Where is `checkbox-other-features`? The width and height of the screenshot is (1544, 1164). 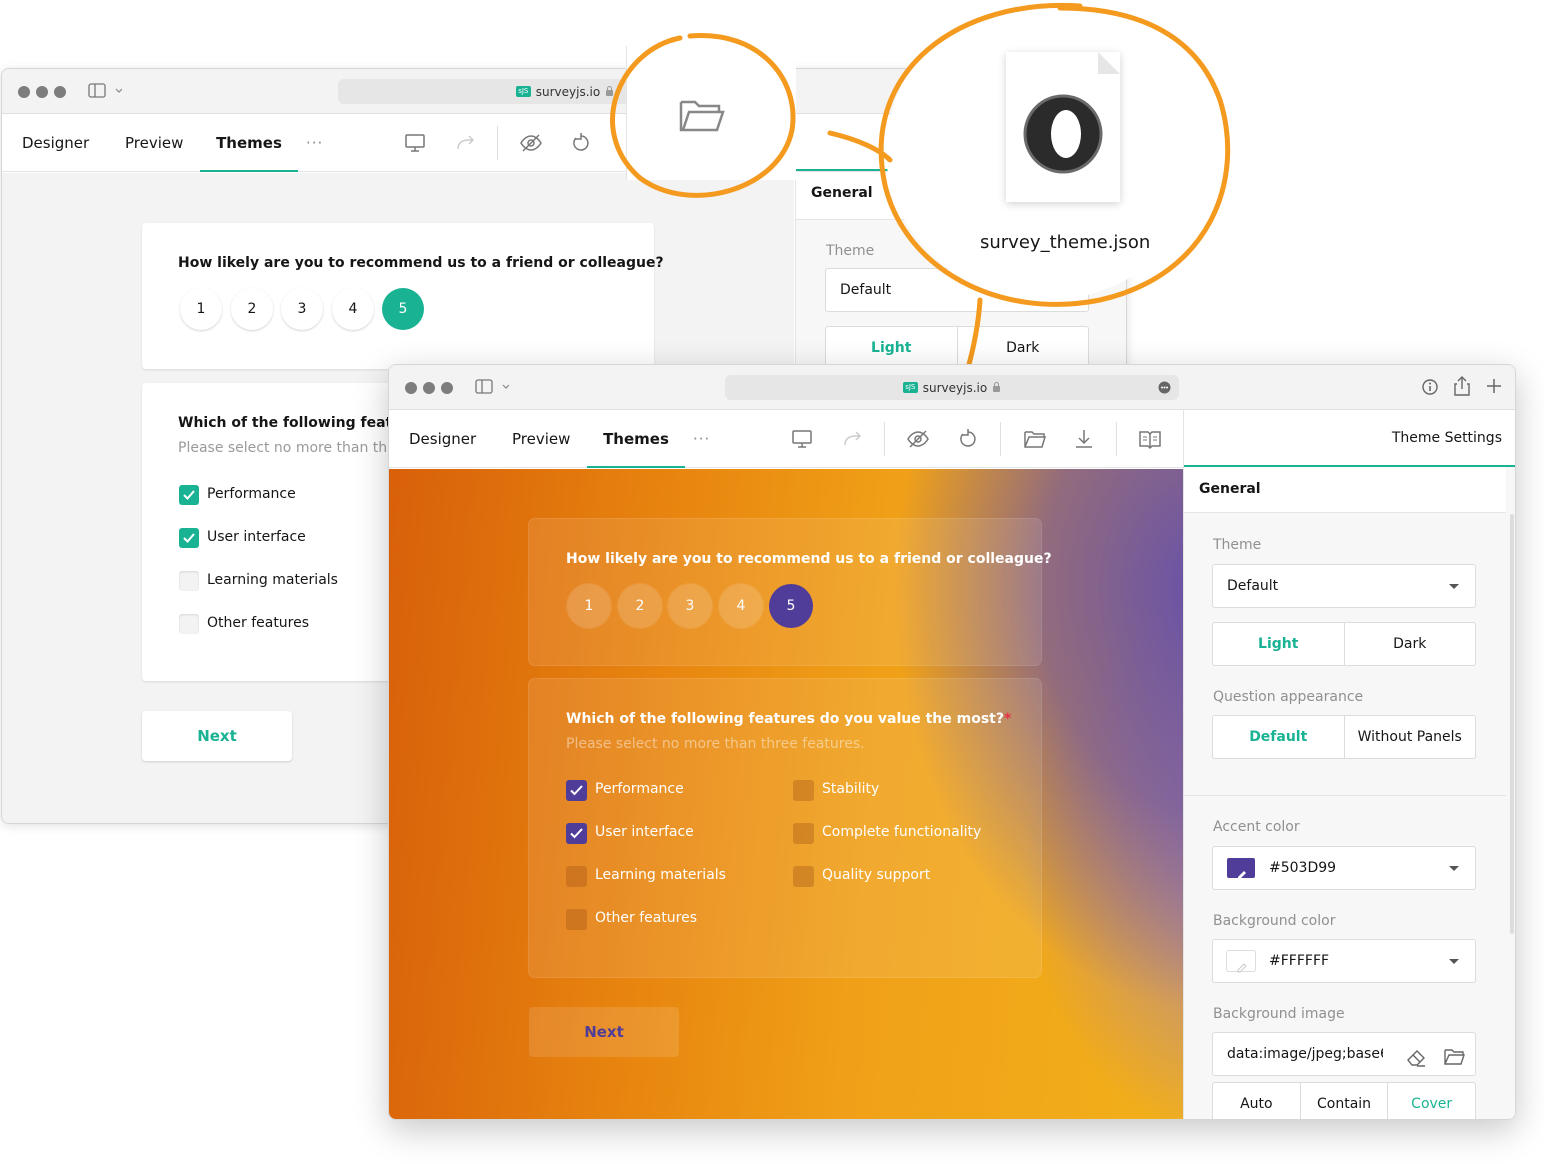
checkbox-other-features is located at coordinates (576, 919).